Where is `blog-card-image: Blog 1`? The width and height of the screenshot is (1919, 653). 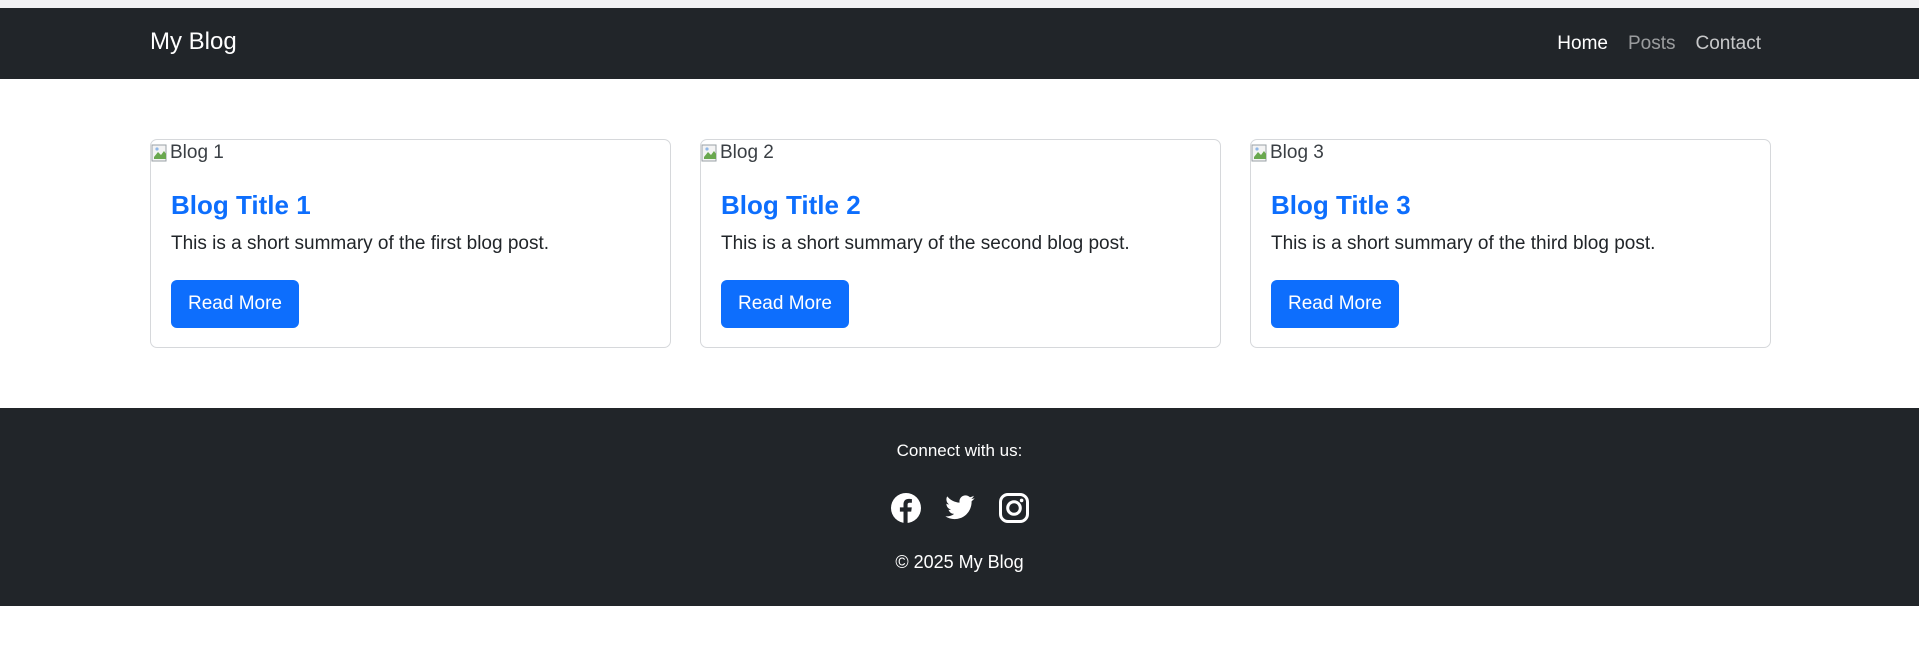
blog-card-image: Blog 1 is located at coordinates (187, 153).